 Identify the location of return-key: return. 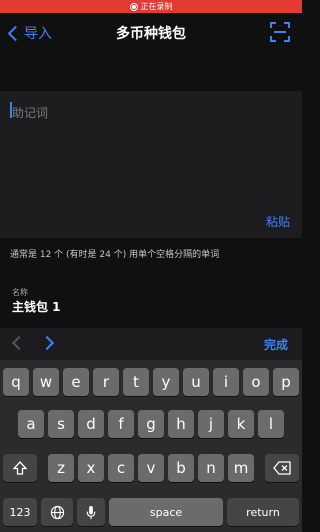
(263, 512).